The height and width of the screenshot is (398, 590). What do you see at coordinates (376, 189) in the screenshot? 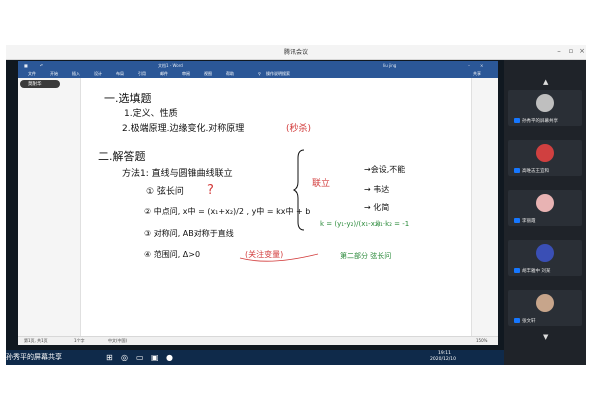
I see `result-2: → 韦达` at bounding box center [376, 189].